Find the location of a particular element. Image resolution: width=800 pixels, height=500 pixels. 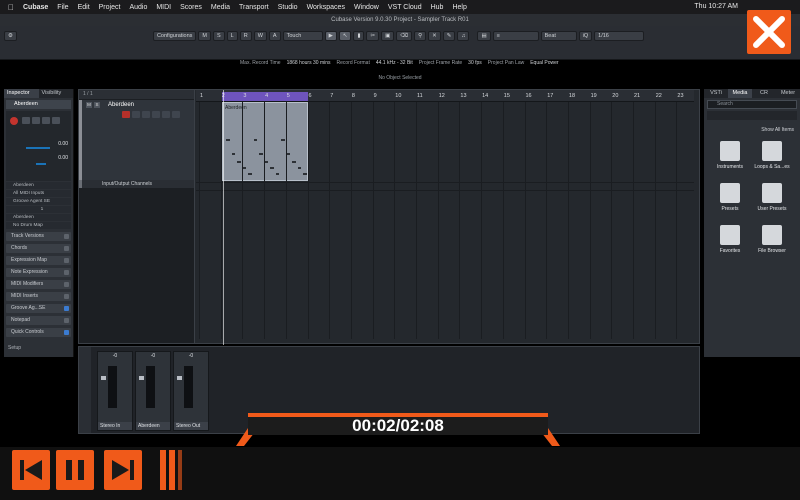

menu-audio: Audio is located at coordinates (138, 7).